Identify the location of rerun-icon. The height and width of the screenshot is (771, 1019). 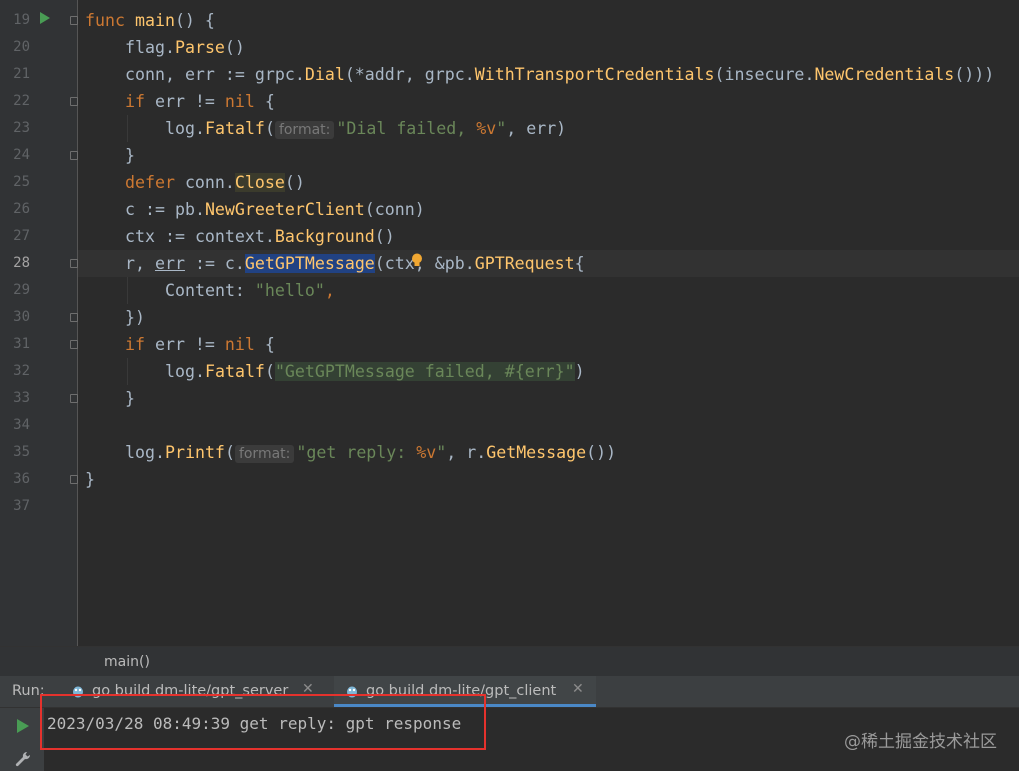
(23, 726).